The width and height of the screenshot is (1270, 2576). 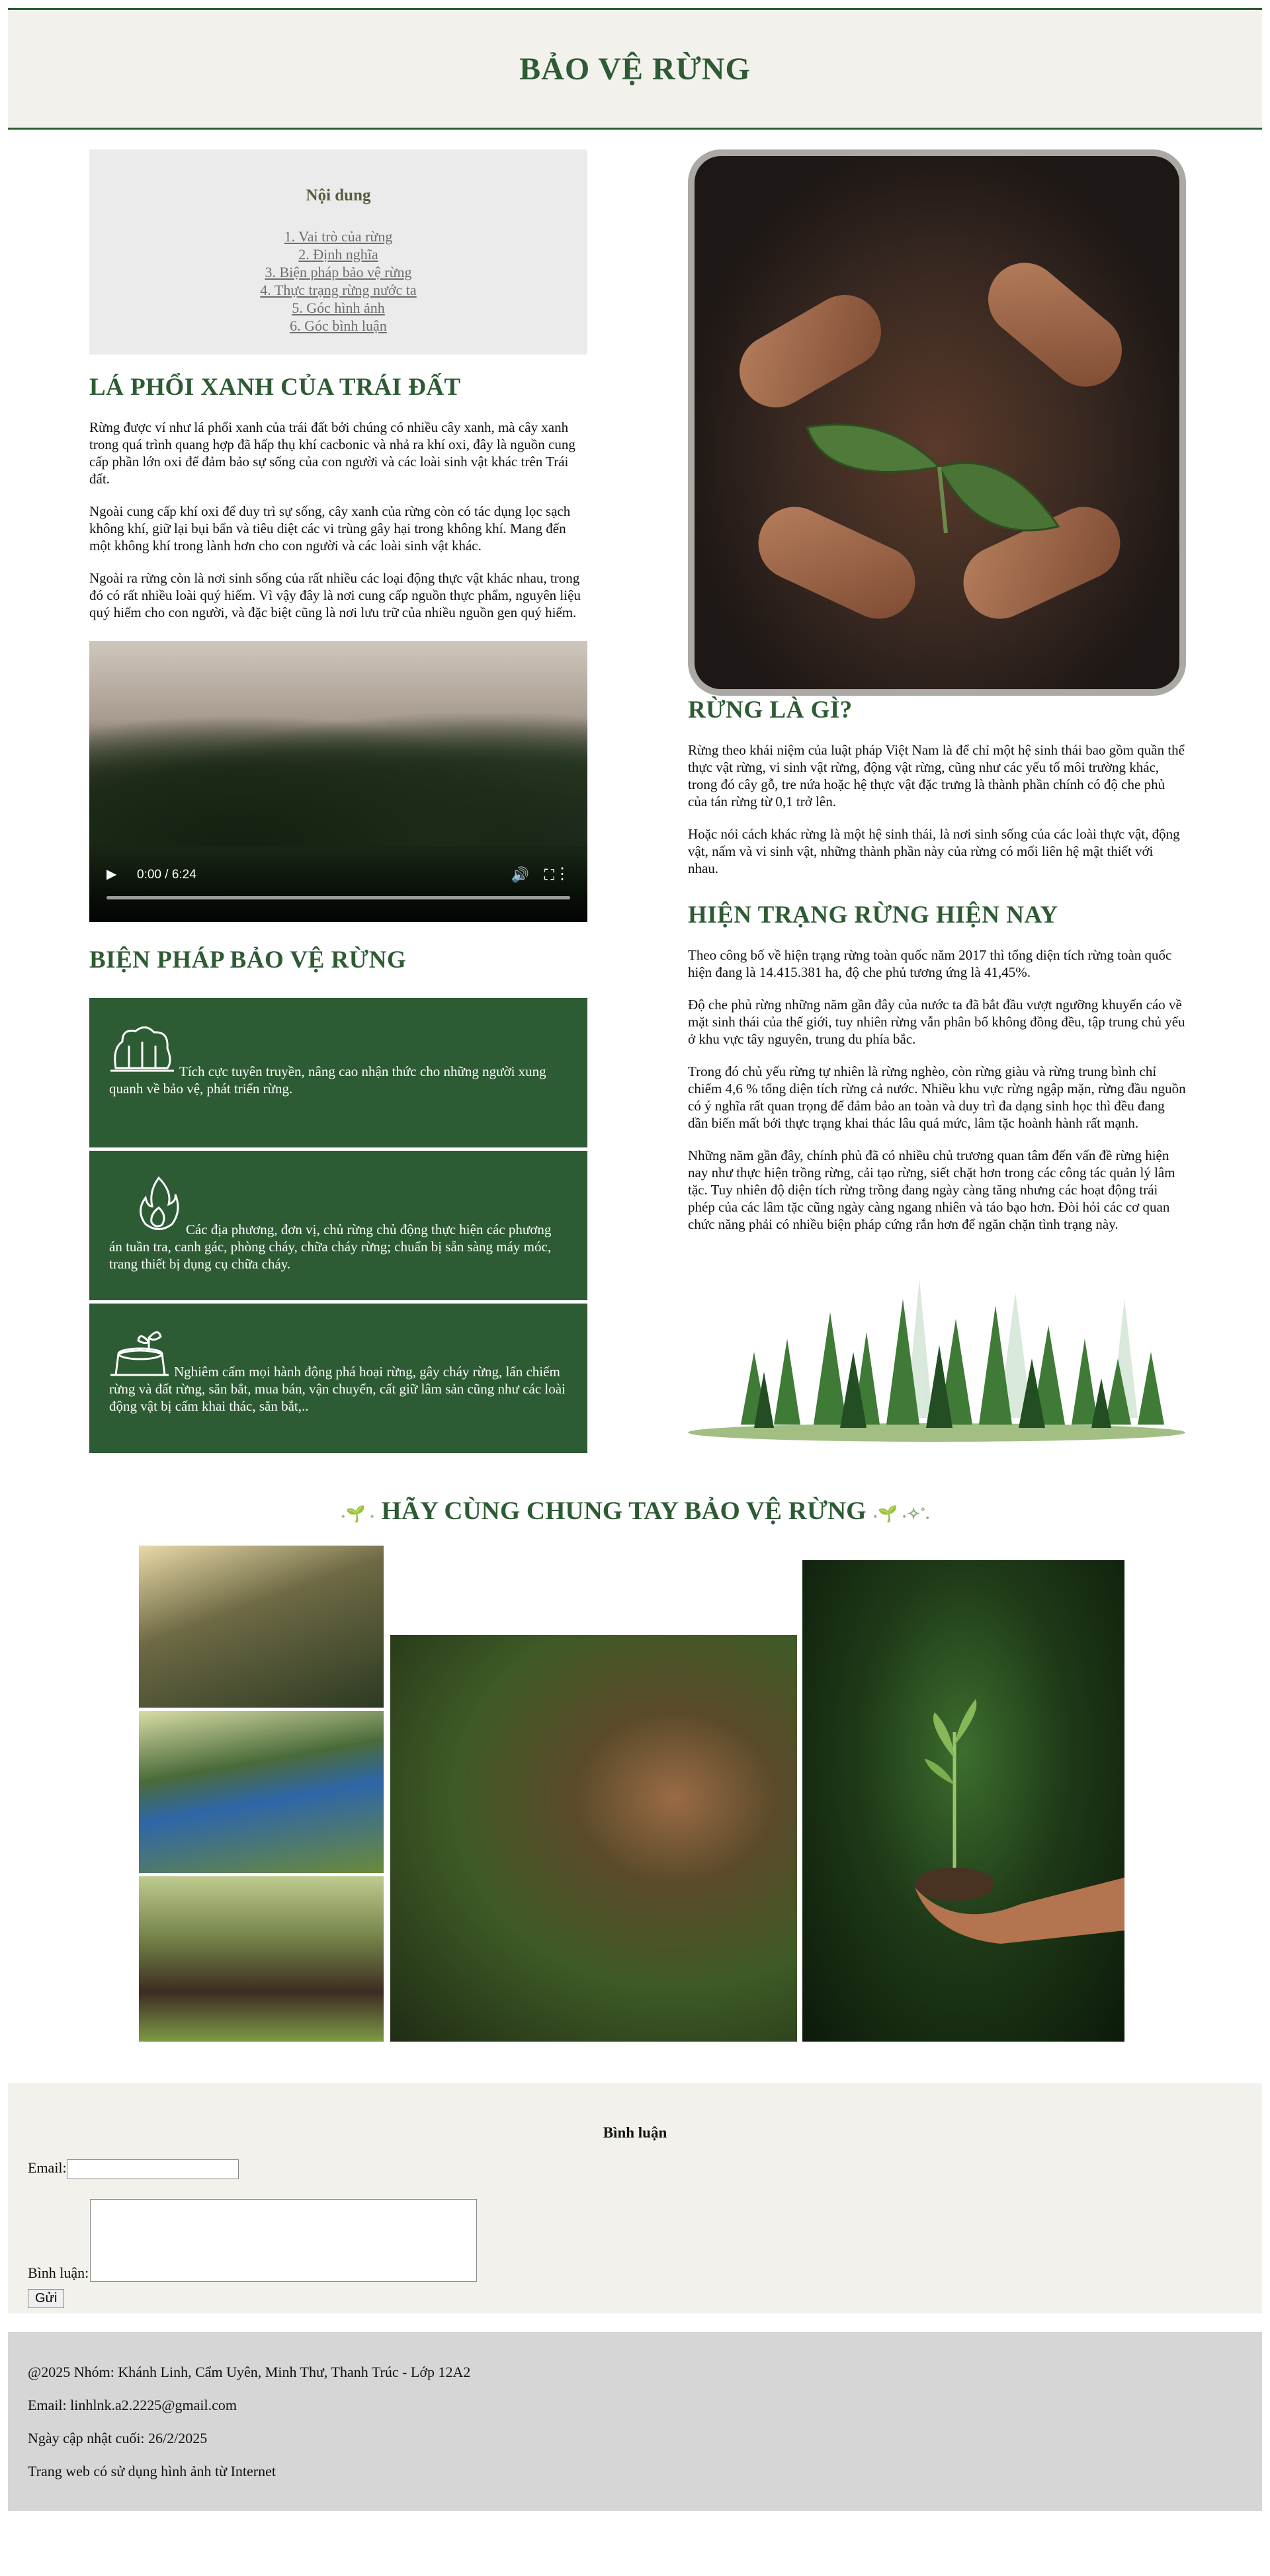 What do you see at coordinates (771, 710) in the screenshot?
I see `definition-heading: RỪNG LÀ GÌ?` at bounding box center [771, 710].